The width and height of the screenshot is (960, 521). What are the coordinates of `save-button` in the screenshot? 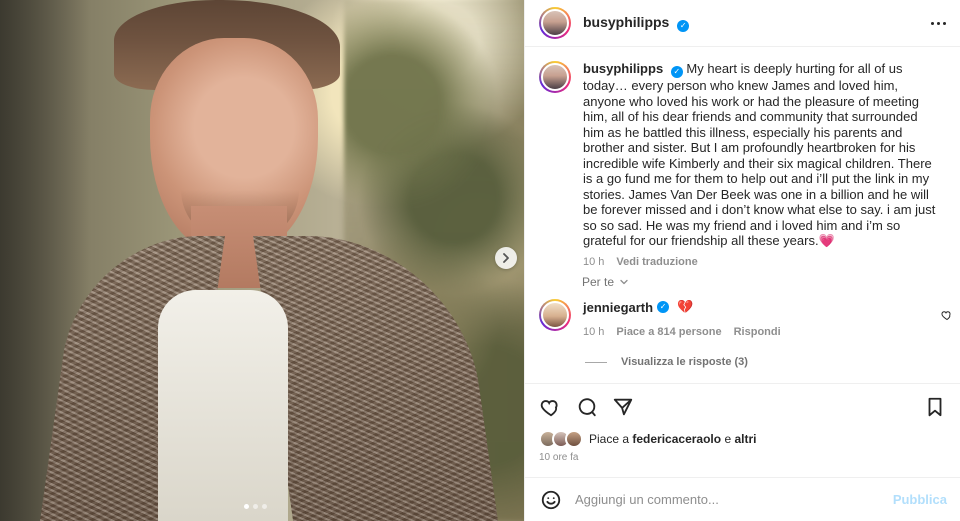 It's located at (935, 407).